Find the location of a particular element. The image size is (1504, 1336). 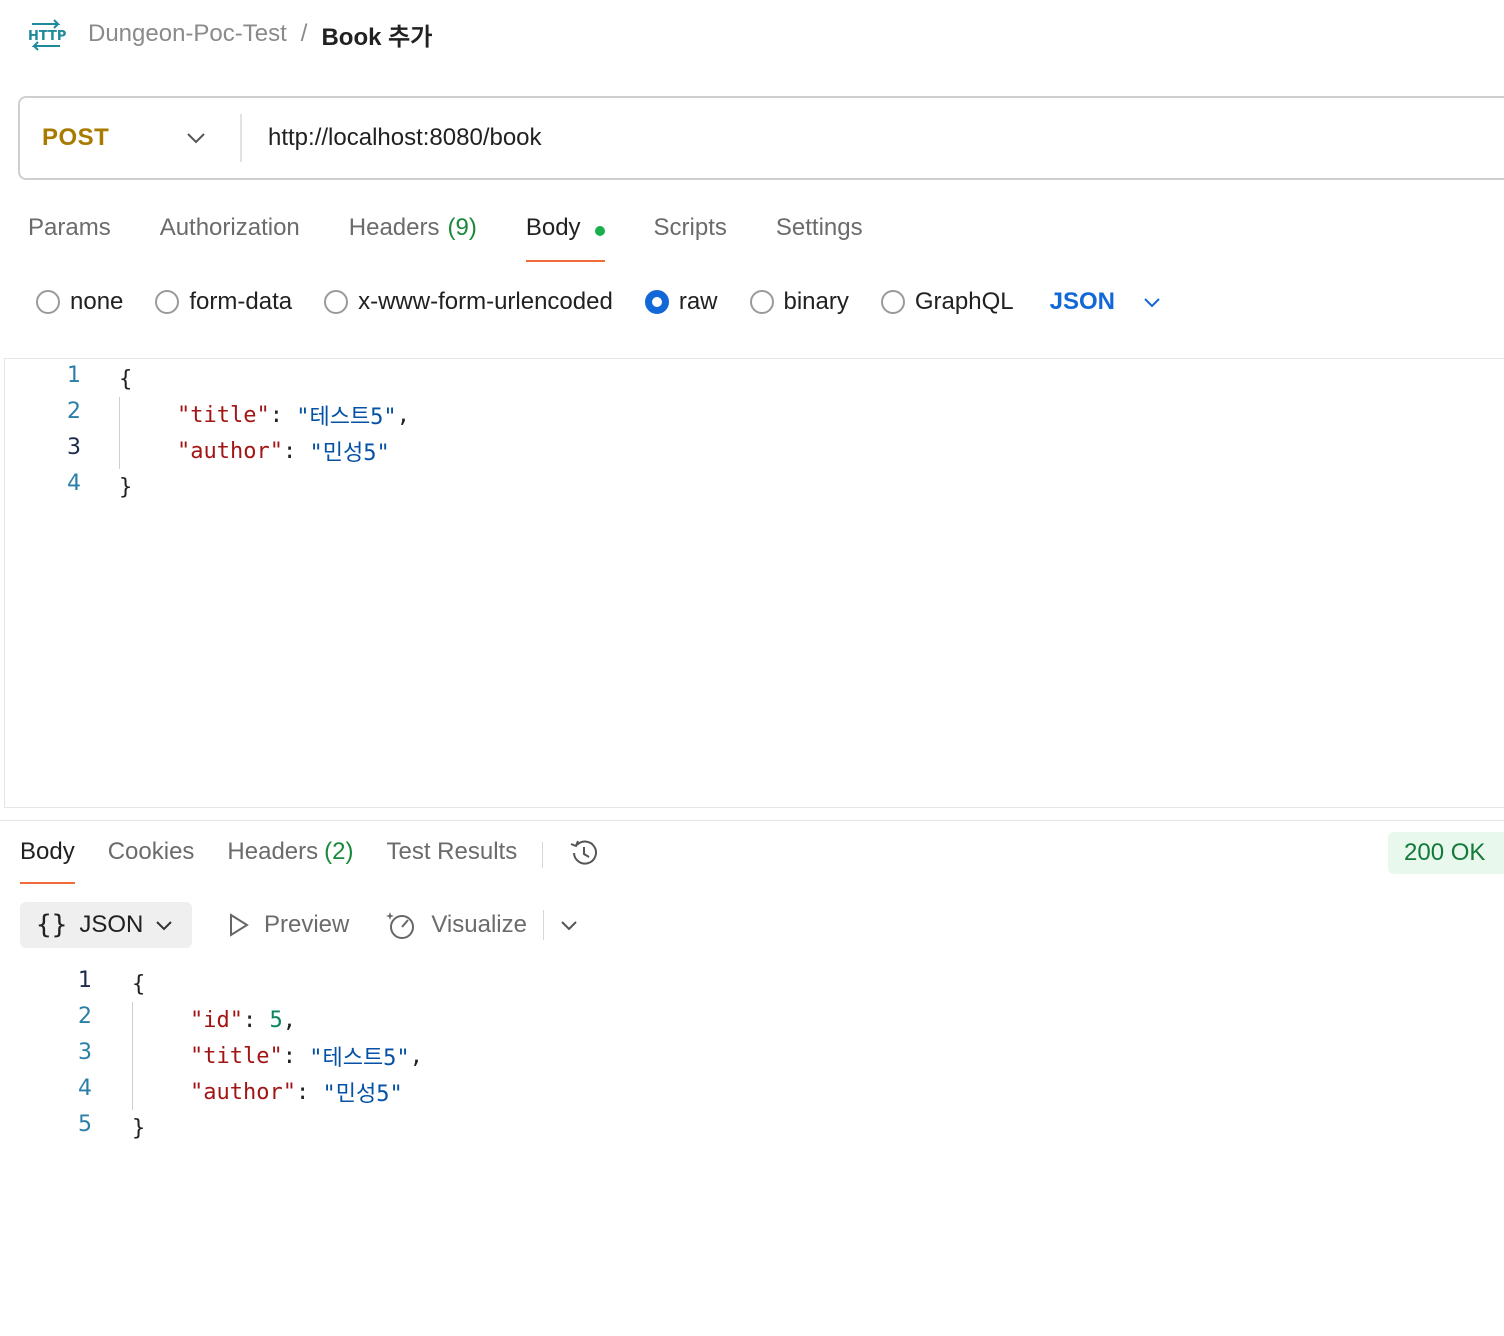

radio-binary is located at coordinates (761, 302).